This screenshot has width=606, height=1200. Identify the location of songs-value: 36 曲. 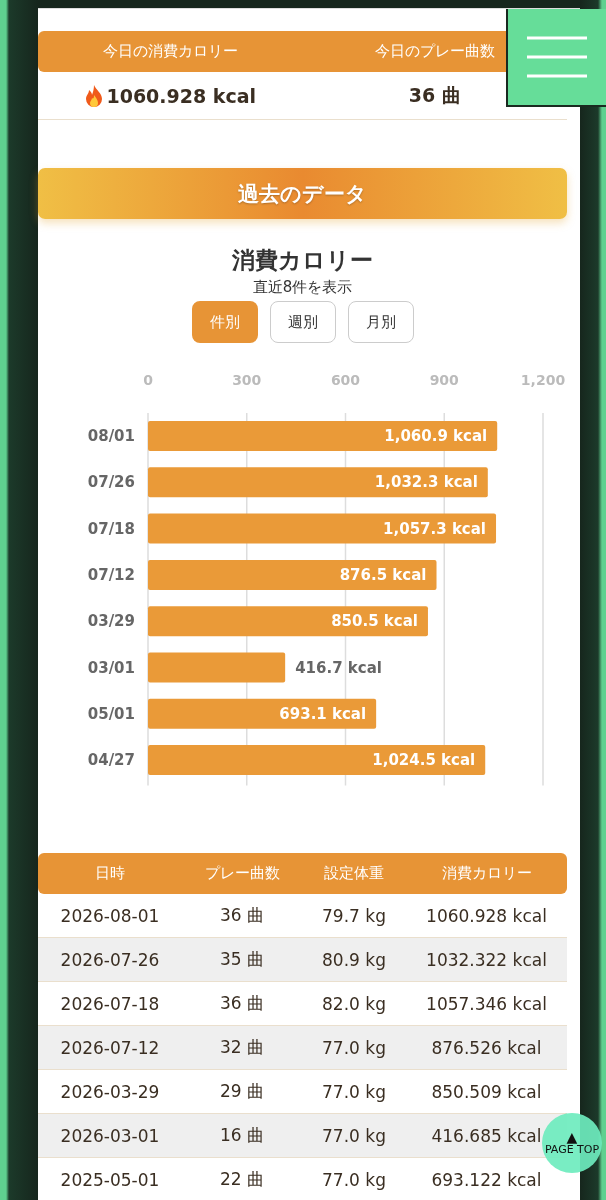
(434, 95).